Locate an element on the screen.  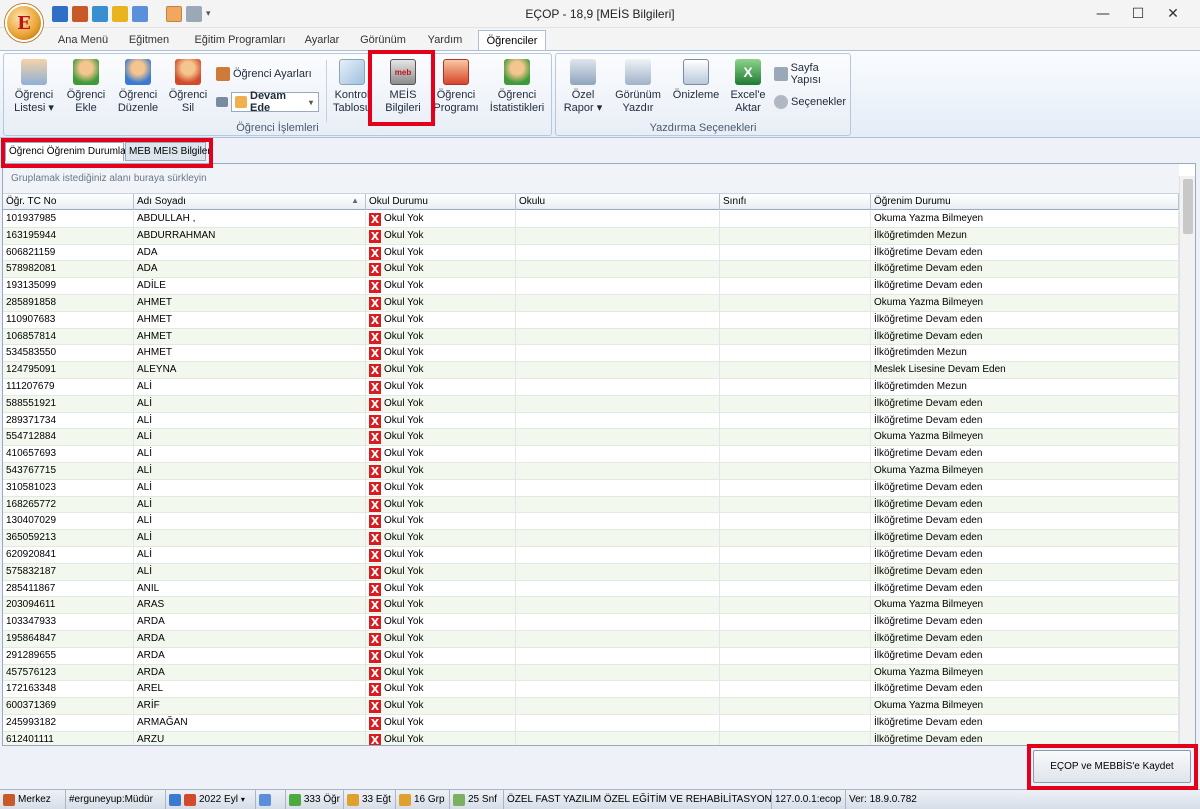
status-period: 2022 Eyl ▾ is located at coordinates (211, 799).